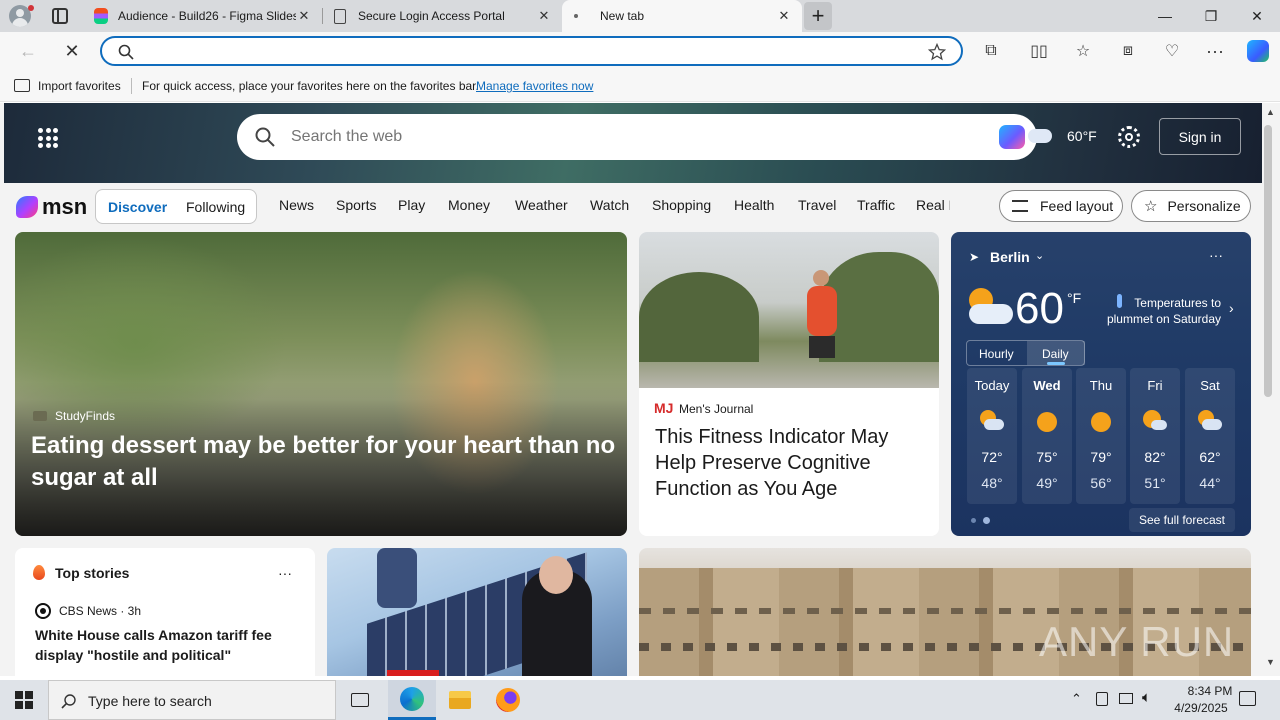 This screenshot has height=720, width=1280. I want to click on start-button, so click(24, 700).